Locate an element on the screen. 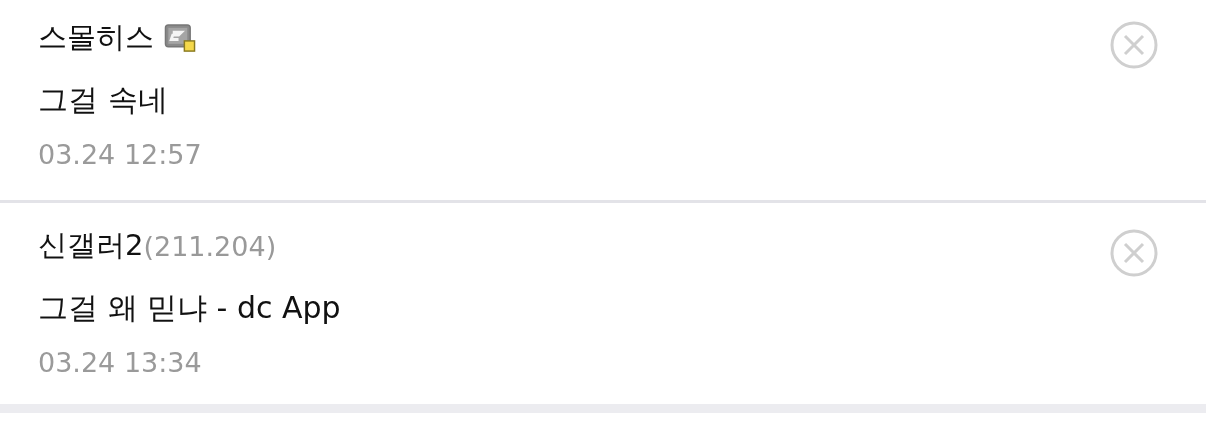  ip-address: (211.204) is located at coordinates (210, 246).